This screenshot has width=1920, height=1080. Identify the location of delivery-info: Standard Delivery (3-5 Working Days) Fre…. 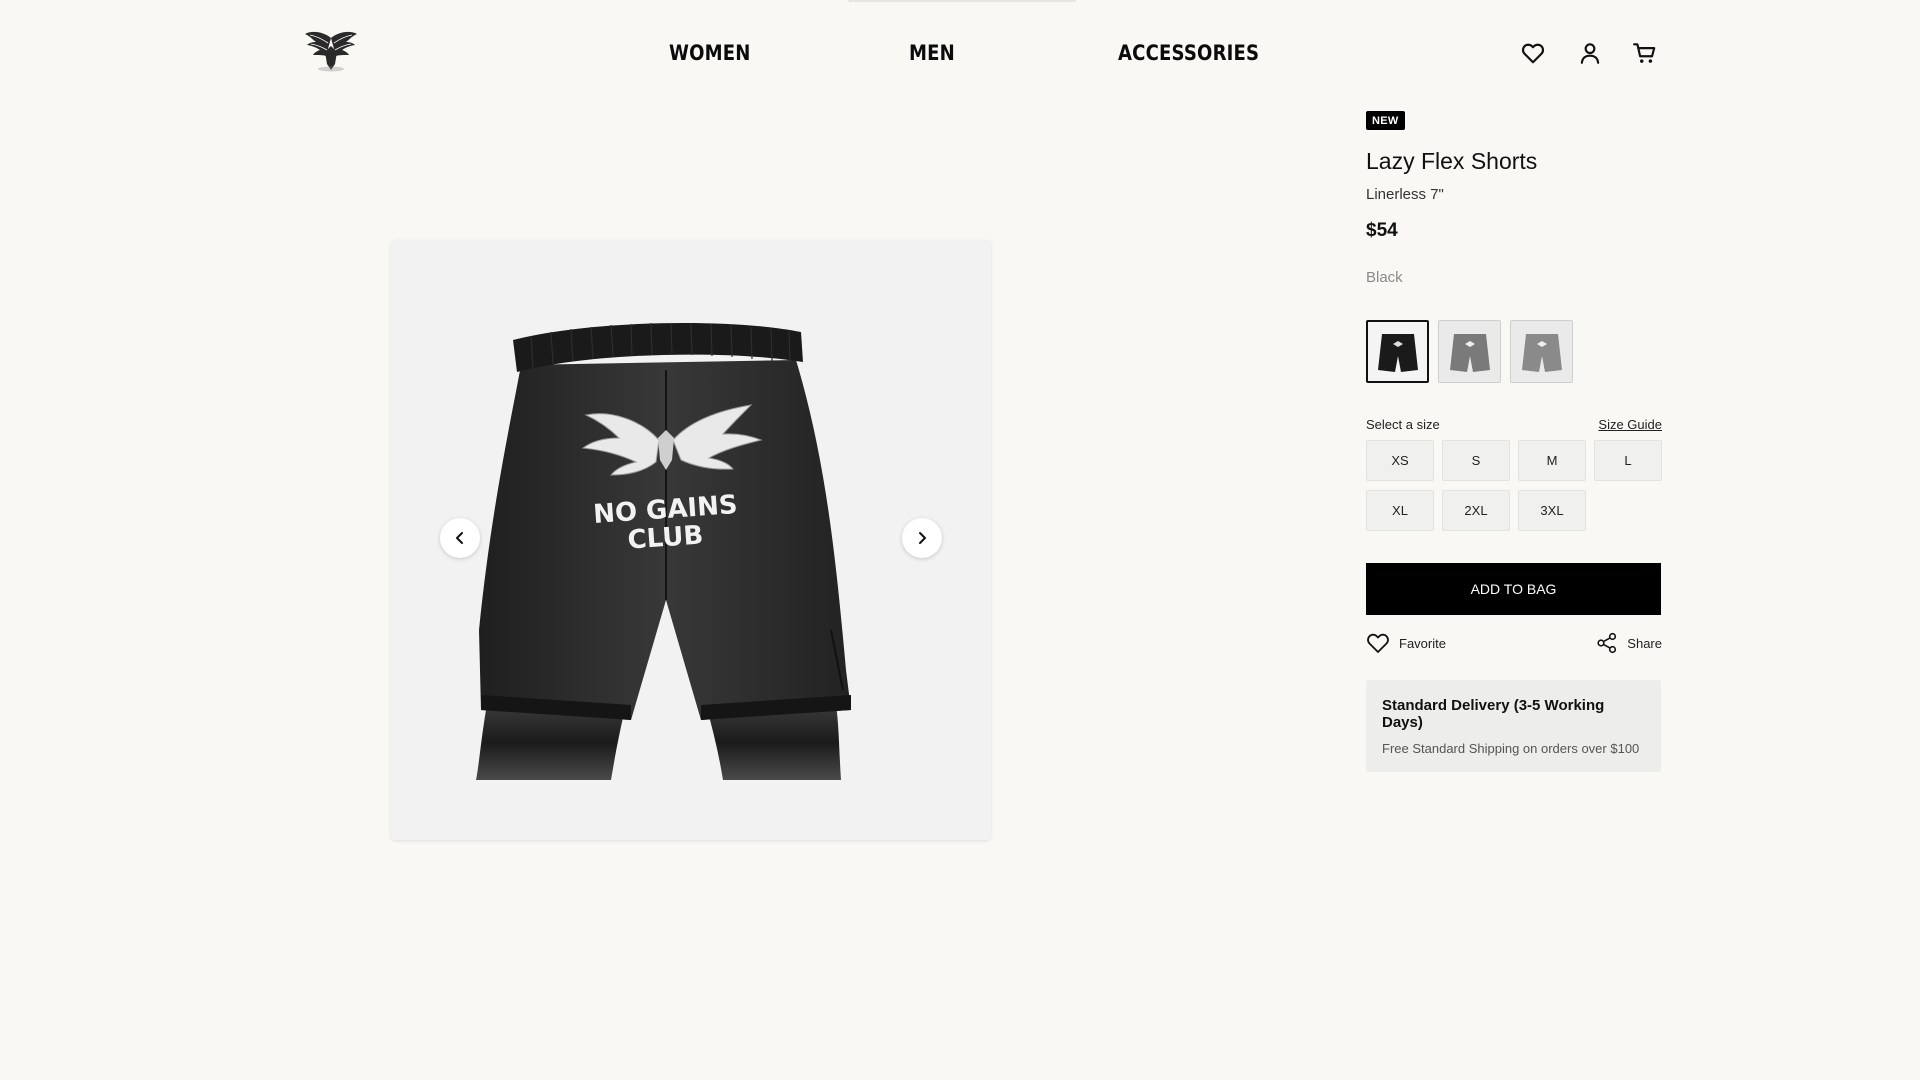
(1513, 726).